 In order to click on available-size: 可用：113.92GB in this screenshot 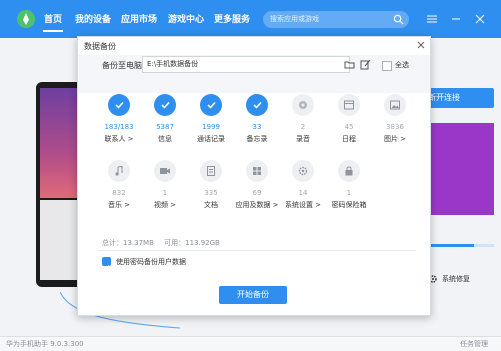, I will do `click(192, 243)`.